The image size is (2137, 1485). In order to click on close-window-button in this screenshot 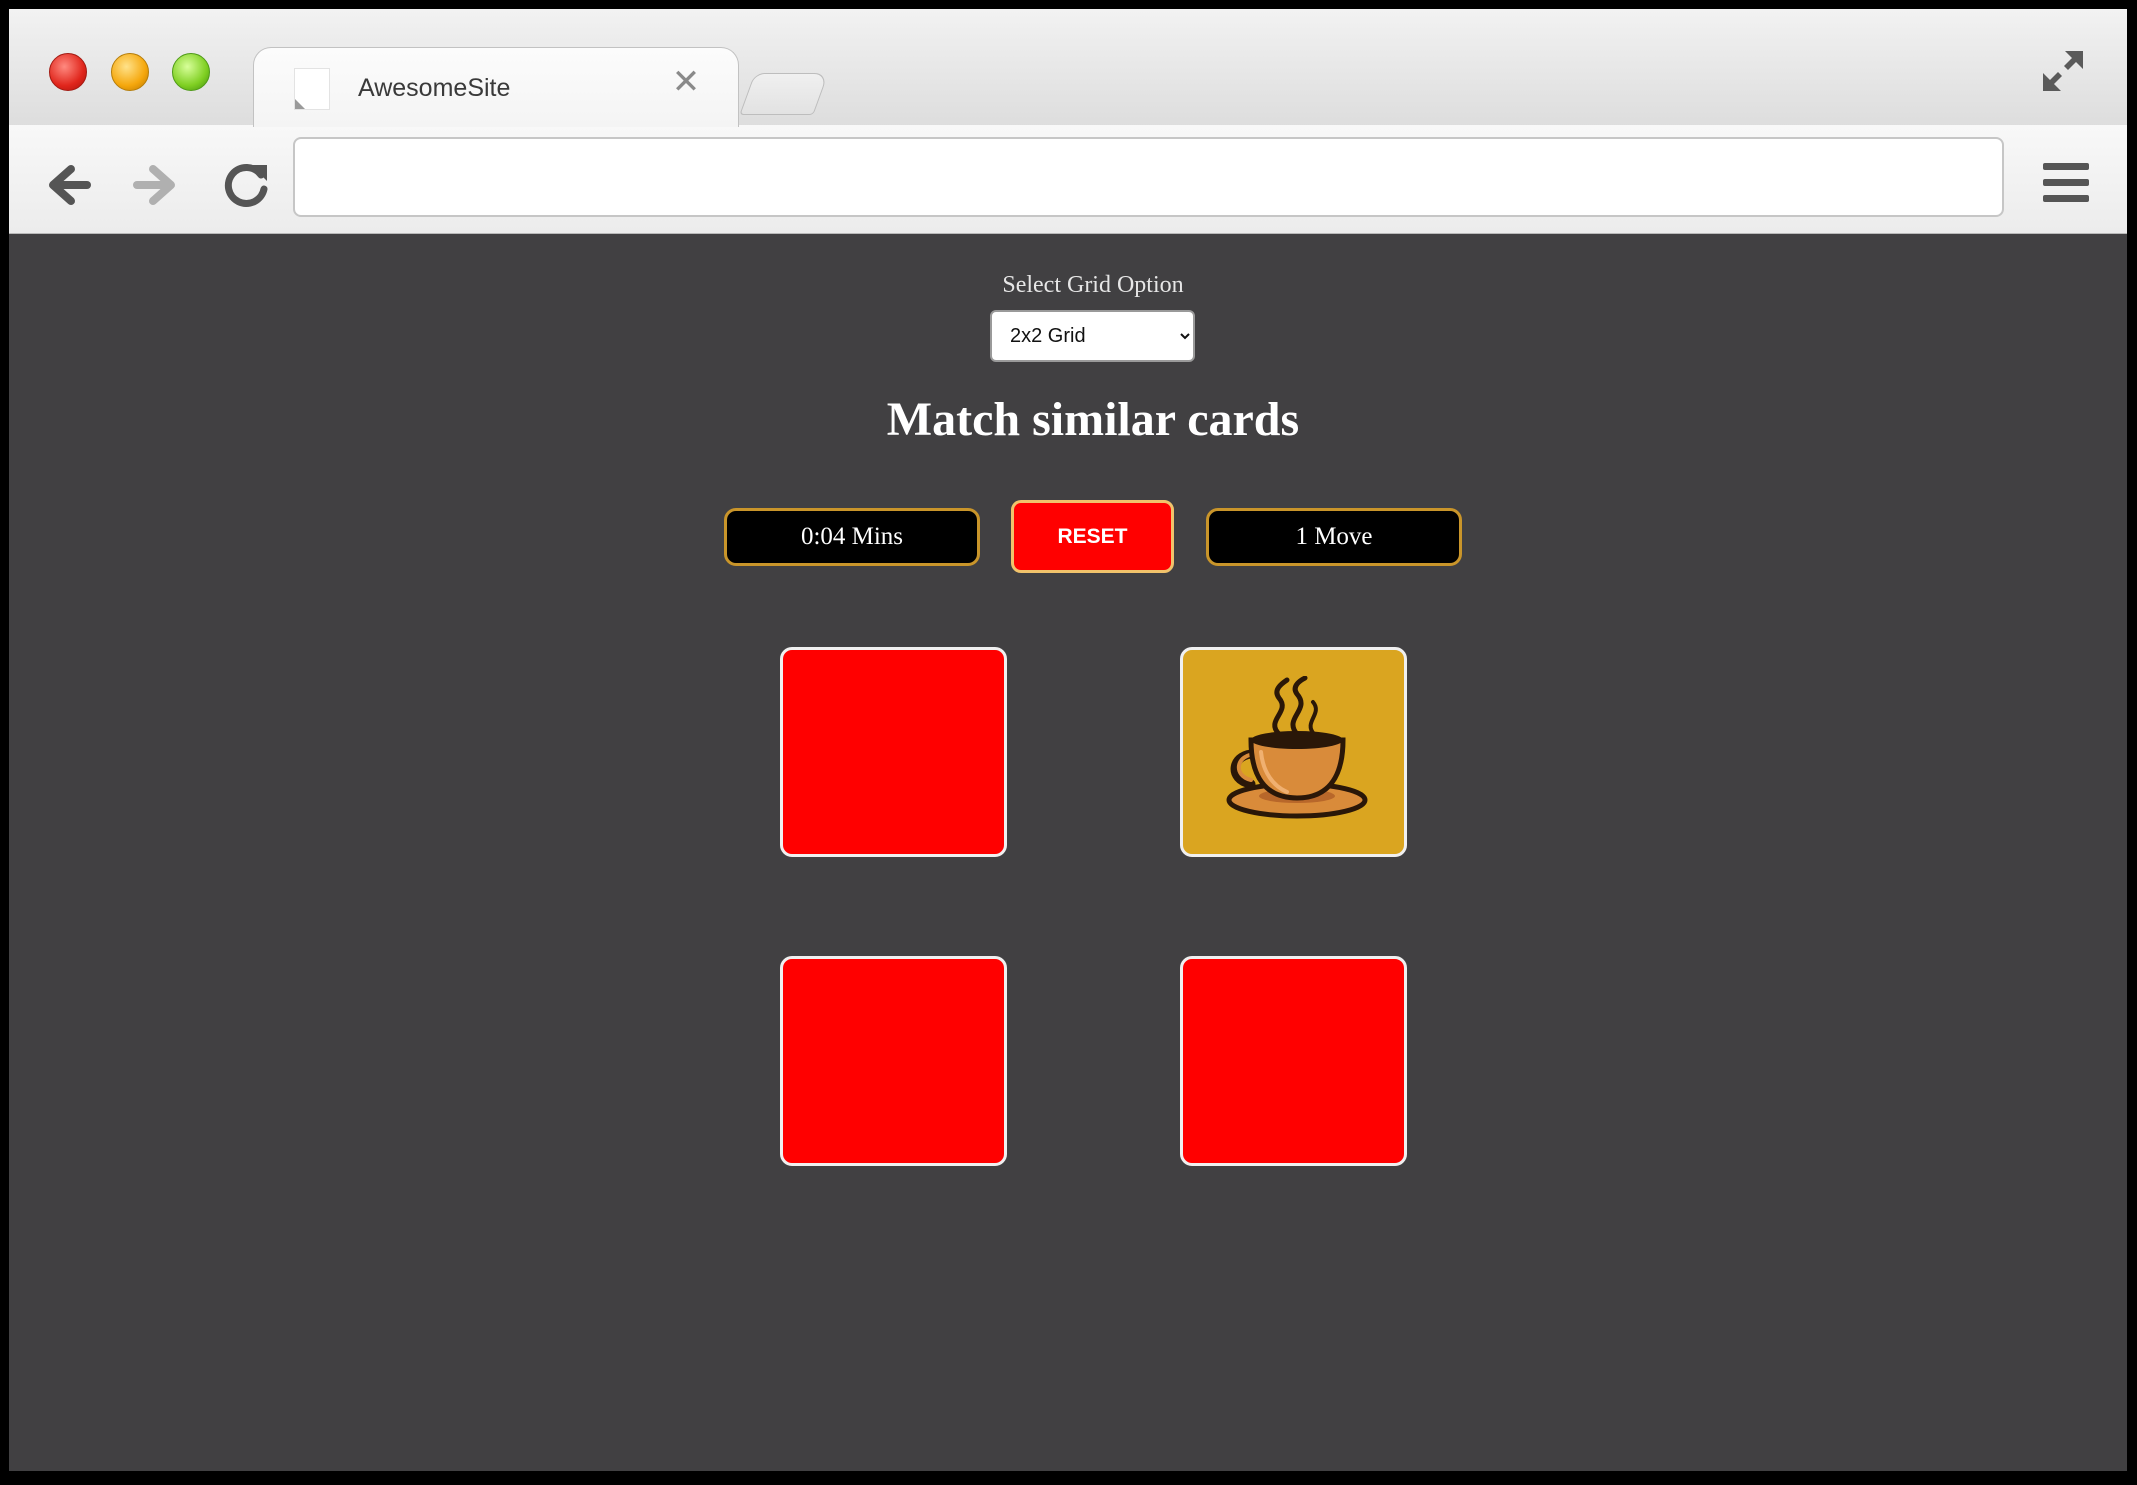, I will do `click(68, 72)`.